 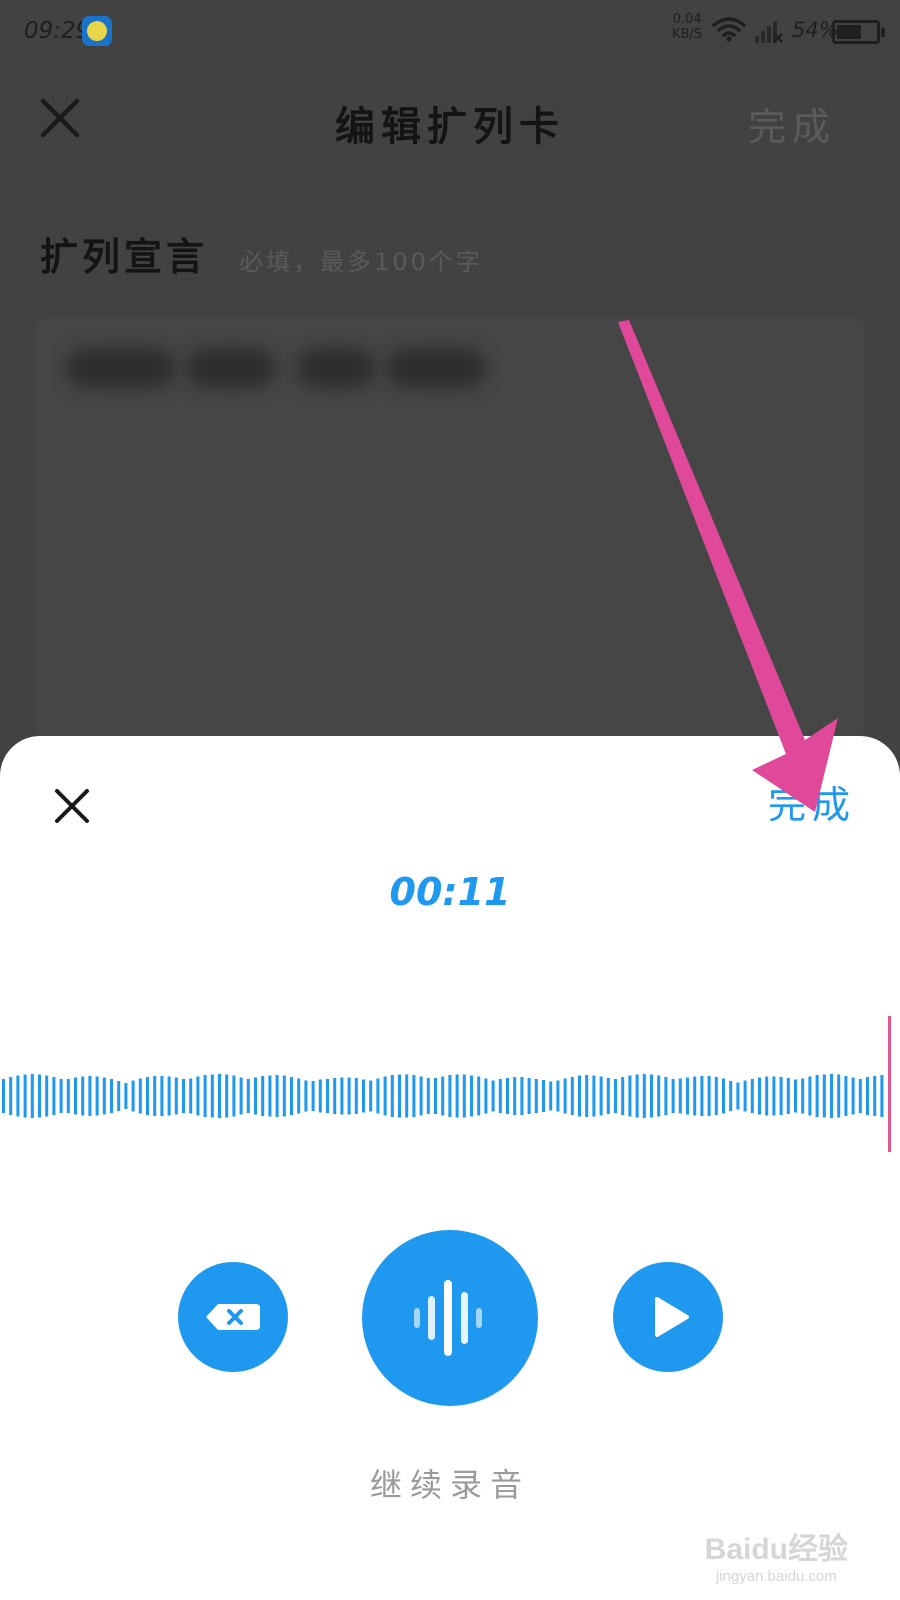 I want to click on cellular-signal-icon, so click(x=769, y=32).